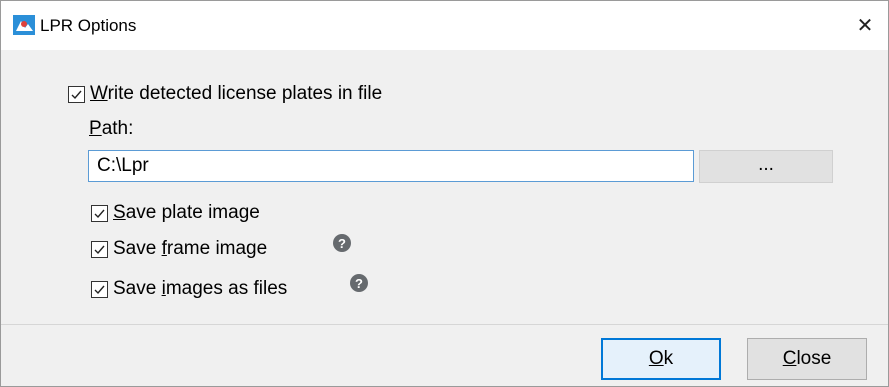 Image resolution: width=889 pixels, height=387 pixels. I want to click on save-images-as-files-checkbox: Save images as files, so click(189, 289).